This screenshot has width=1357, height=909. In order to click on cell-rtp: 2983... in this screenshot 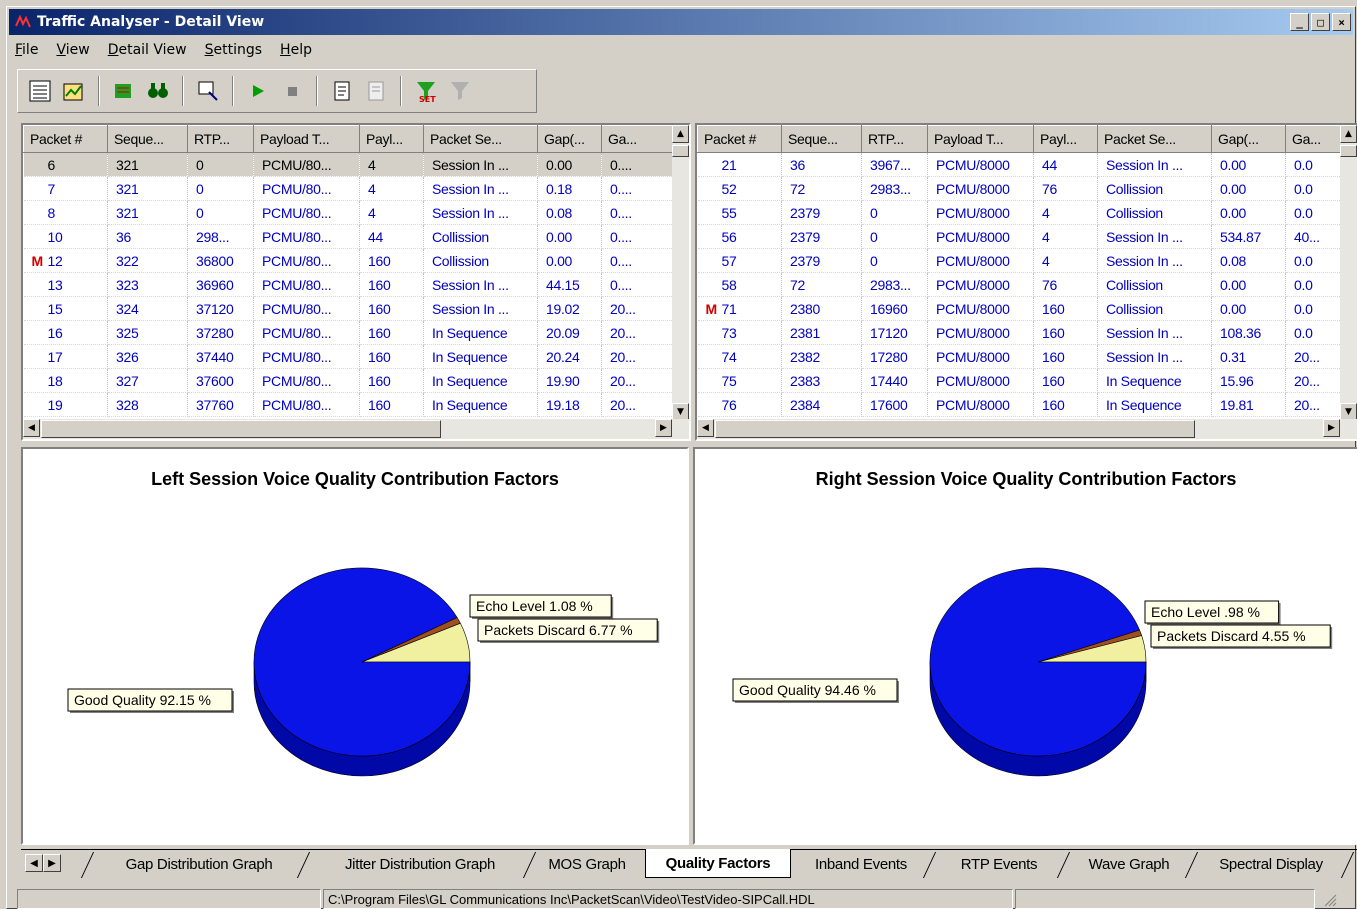, I will do `click(894, 284)`.